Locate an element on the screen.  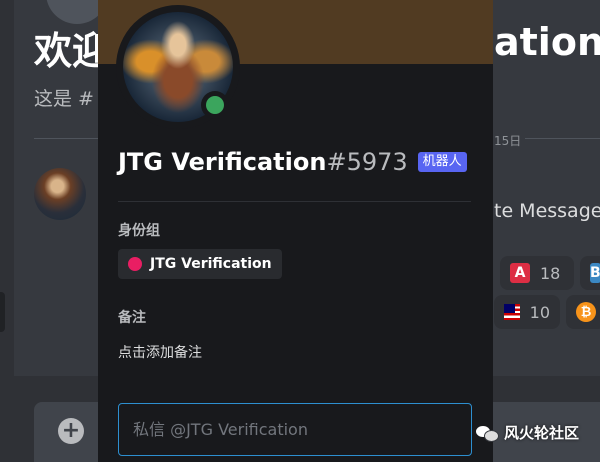
message-text-fragment: te Message is located at coordinates (547, 211).